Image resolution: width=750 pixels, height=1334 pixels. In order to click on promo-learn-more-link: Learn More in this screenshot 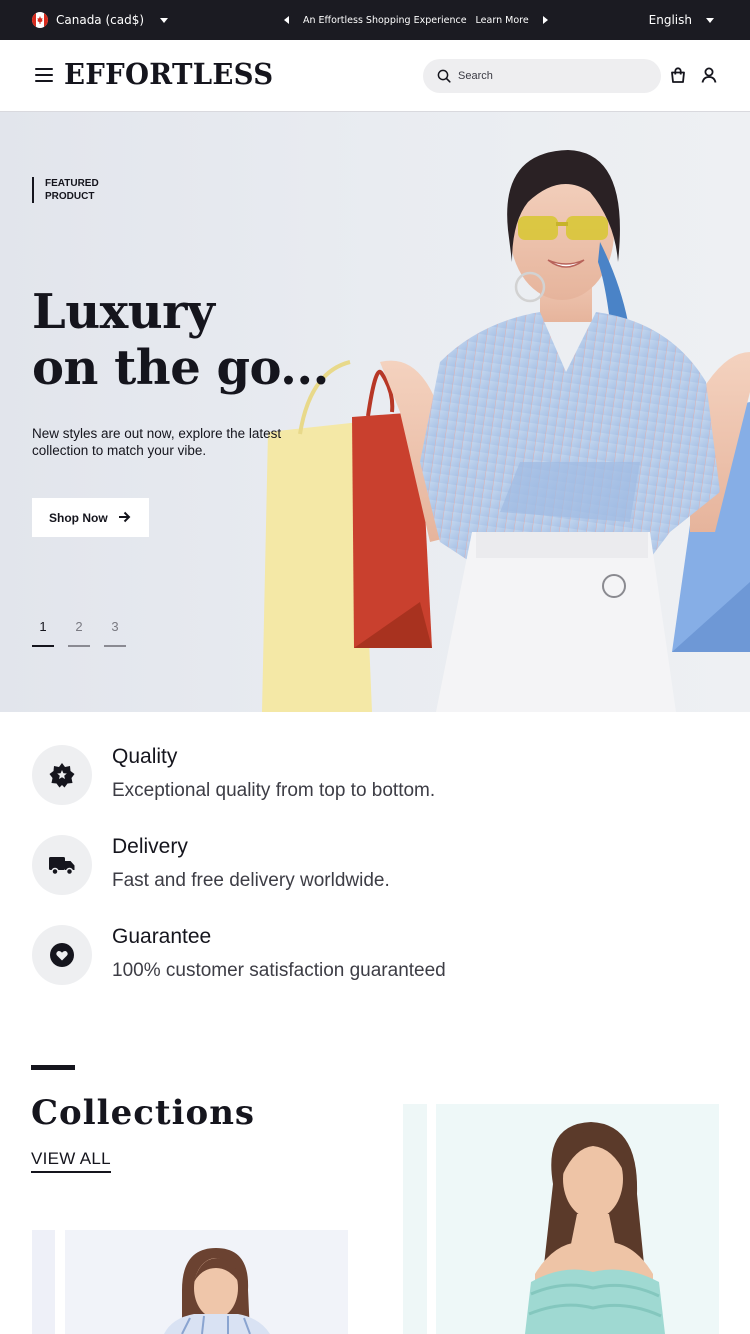, I will do `click(502, 20)`.